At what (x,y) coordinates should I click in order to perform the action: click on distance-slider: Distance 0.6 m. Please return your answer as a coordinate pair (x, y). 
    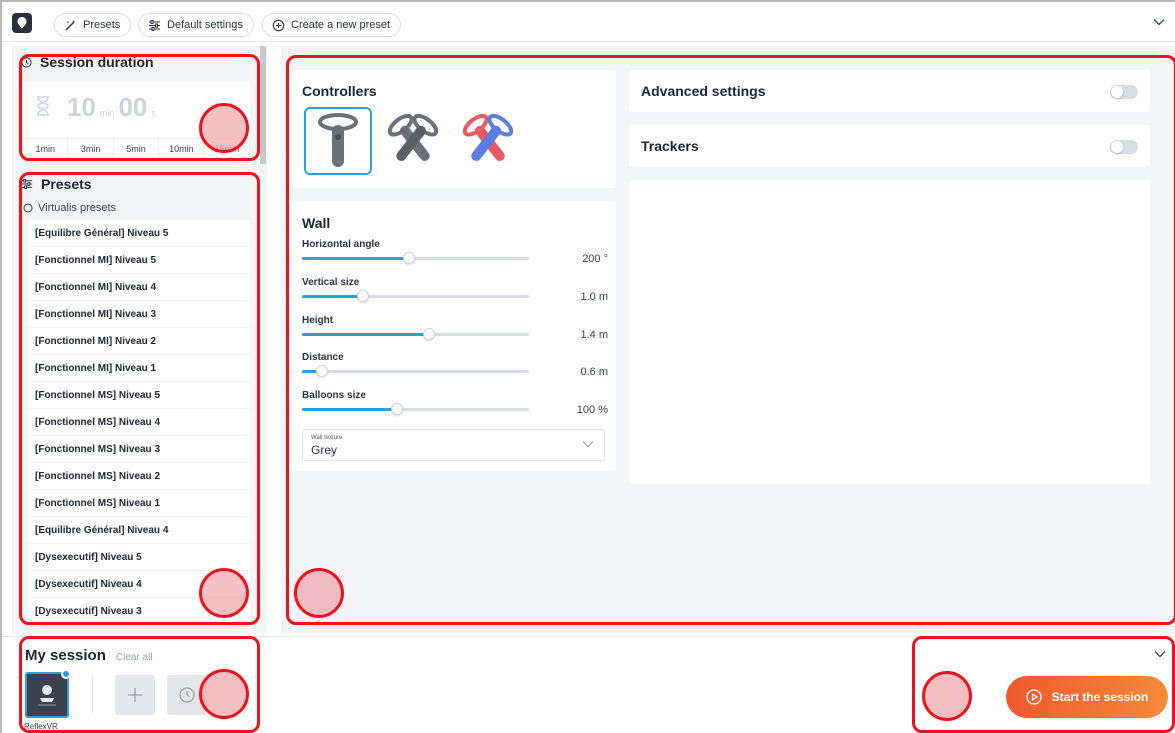
    Looking at the image, I should click on (455, 365).